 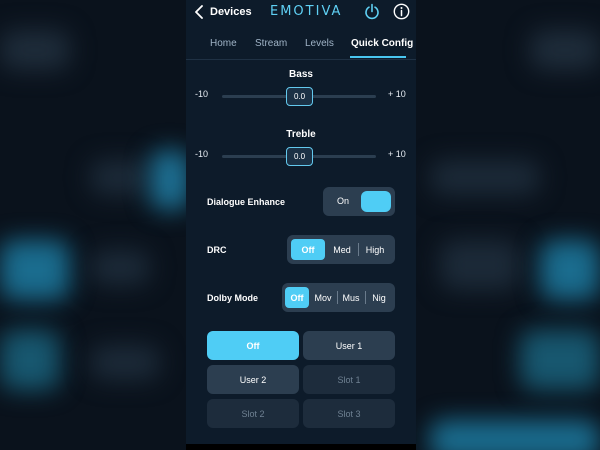 What do you see at coordinates (253, 413) in the screenshot?
I see `preset-slot-2-button: Slot 2` at bounding box center [253, 413].